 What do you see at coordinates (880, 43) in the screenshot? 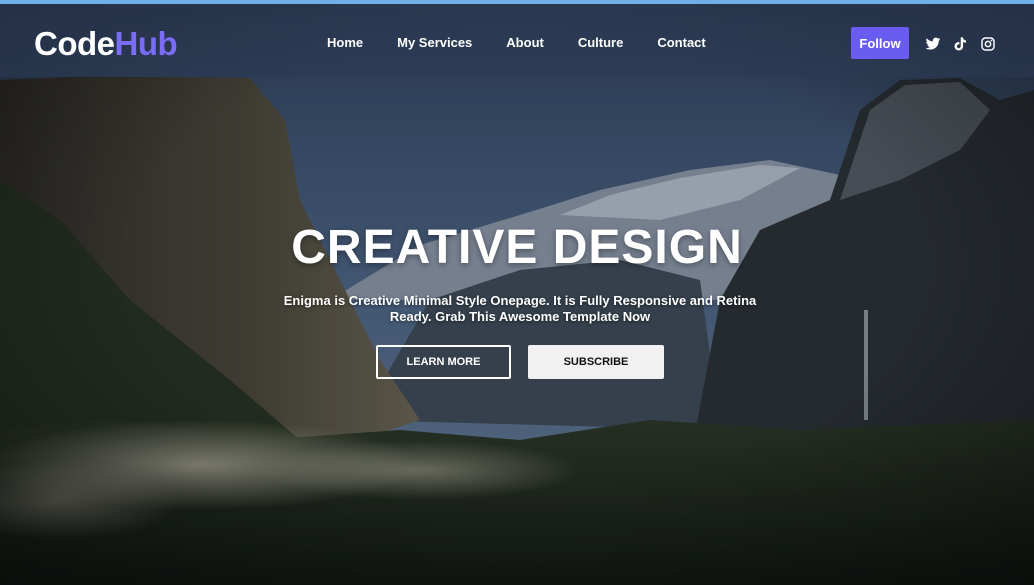
I see `follow-button: Follow` at bounding box center [880, 43].